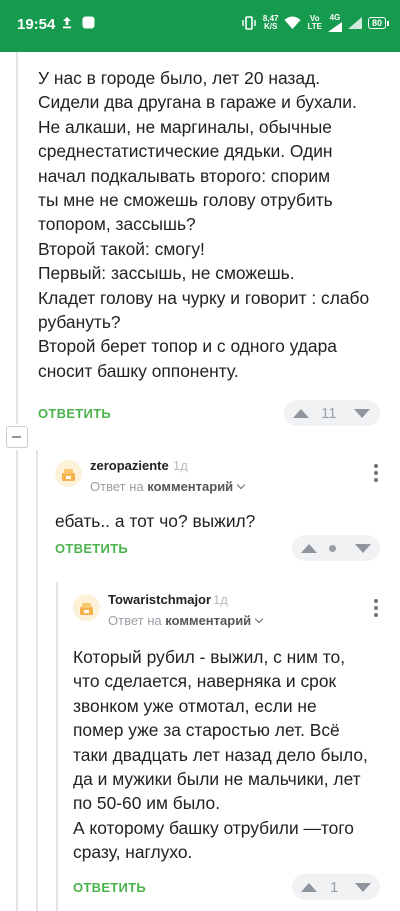  Describe the element at coordinates (200, 26) in the screenshot. I see `status-bar: 19:54 8,47 K/S Vo LTE 4G 80` at that location.